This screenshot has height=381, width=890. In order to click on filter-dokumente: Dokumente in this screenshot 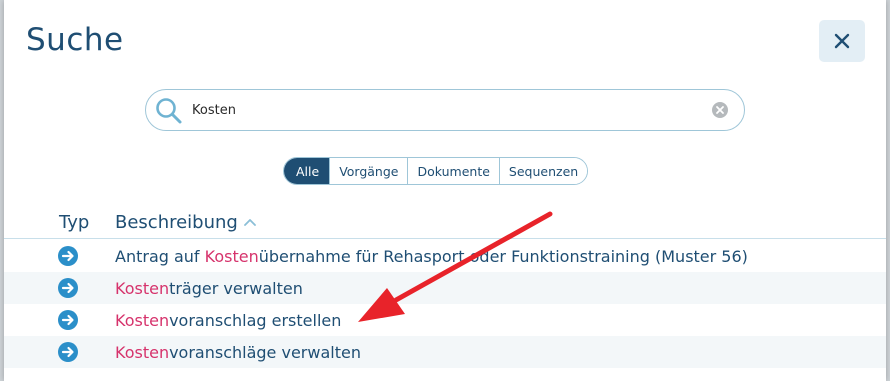, I will do `click(453, 171)`.